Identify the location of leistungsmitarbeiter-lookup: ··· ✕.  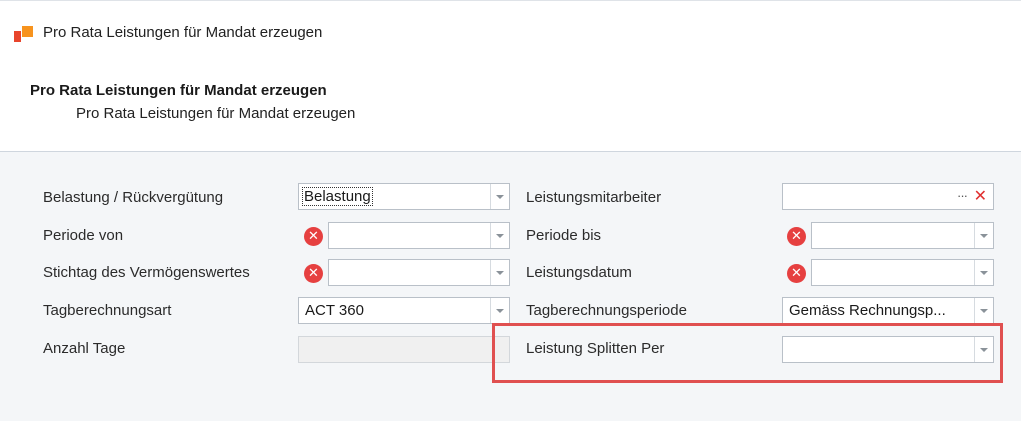
(888, 196).